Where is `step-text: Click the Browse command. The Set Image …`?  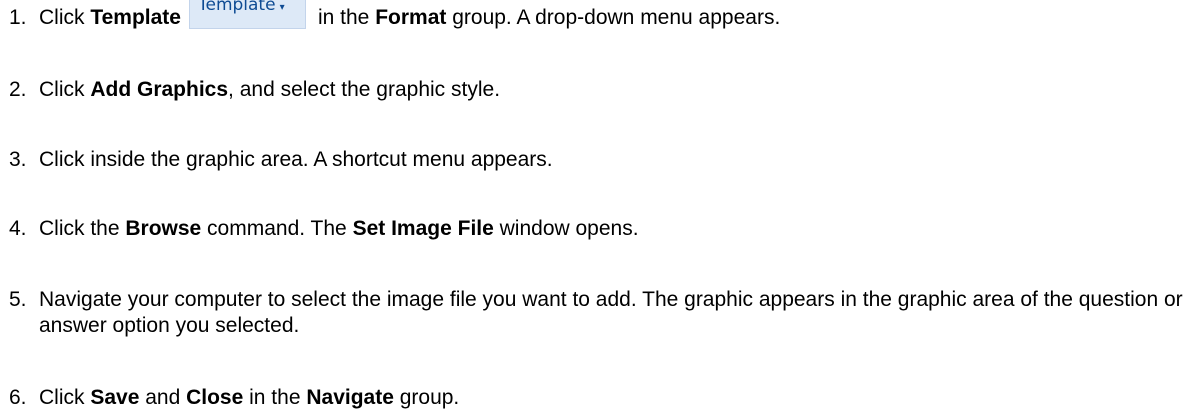 step-text: Click the Browse command. The Set Image … is located at coordinates (616, 229).